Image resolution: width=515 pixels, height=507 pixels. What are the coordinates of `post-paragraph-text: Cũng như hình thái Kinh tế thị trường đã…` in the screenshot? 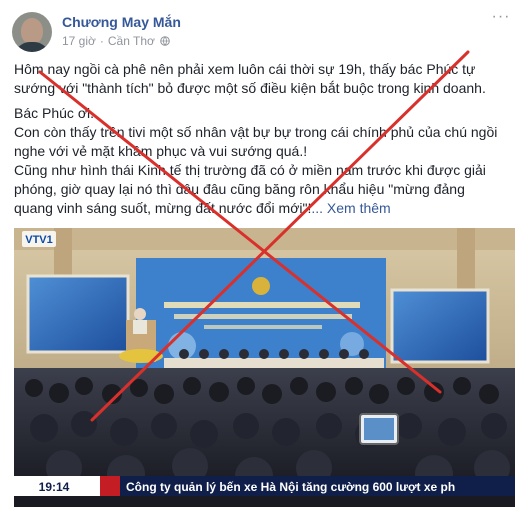 It's located at (250, 189).